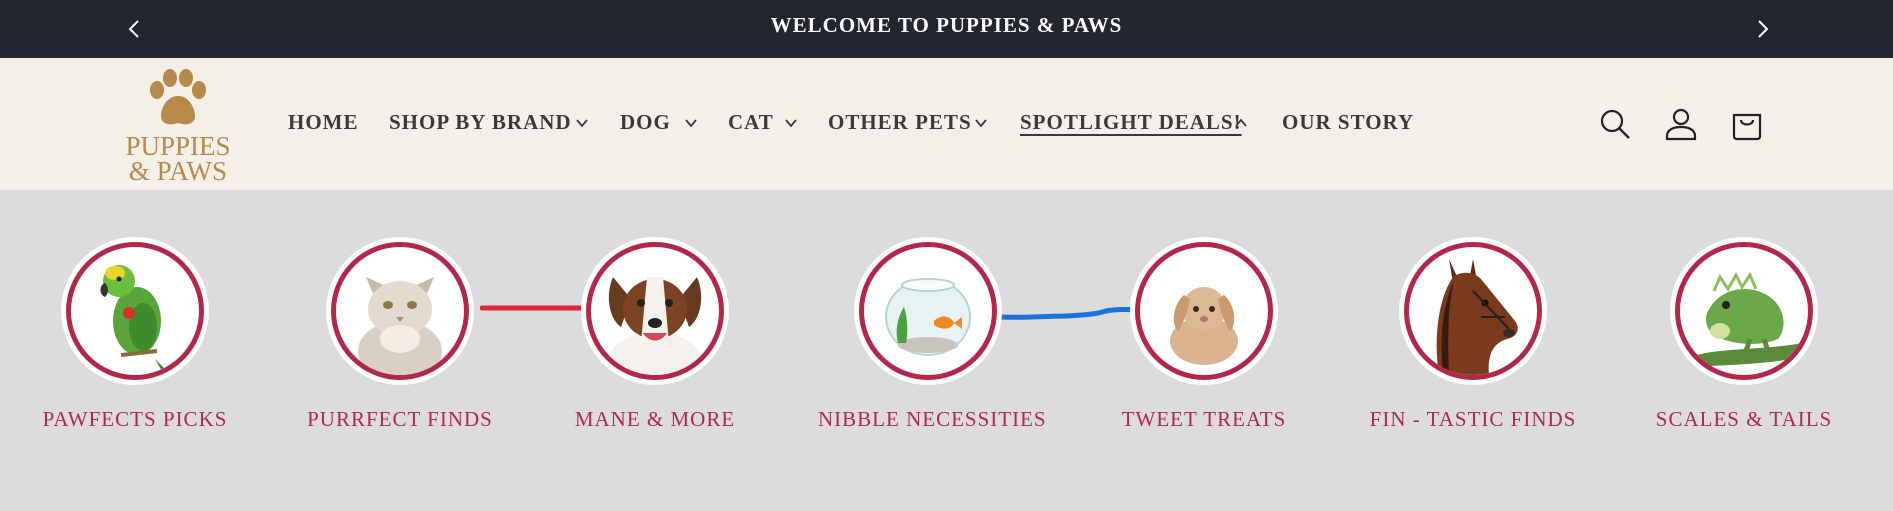 This screenshot has height=511, width=1893. I want to click on category-fin-tastic-finds: FIN - TASTIC FINDS, so click(1473, 334).